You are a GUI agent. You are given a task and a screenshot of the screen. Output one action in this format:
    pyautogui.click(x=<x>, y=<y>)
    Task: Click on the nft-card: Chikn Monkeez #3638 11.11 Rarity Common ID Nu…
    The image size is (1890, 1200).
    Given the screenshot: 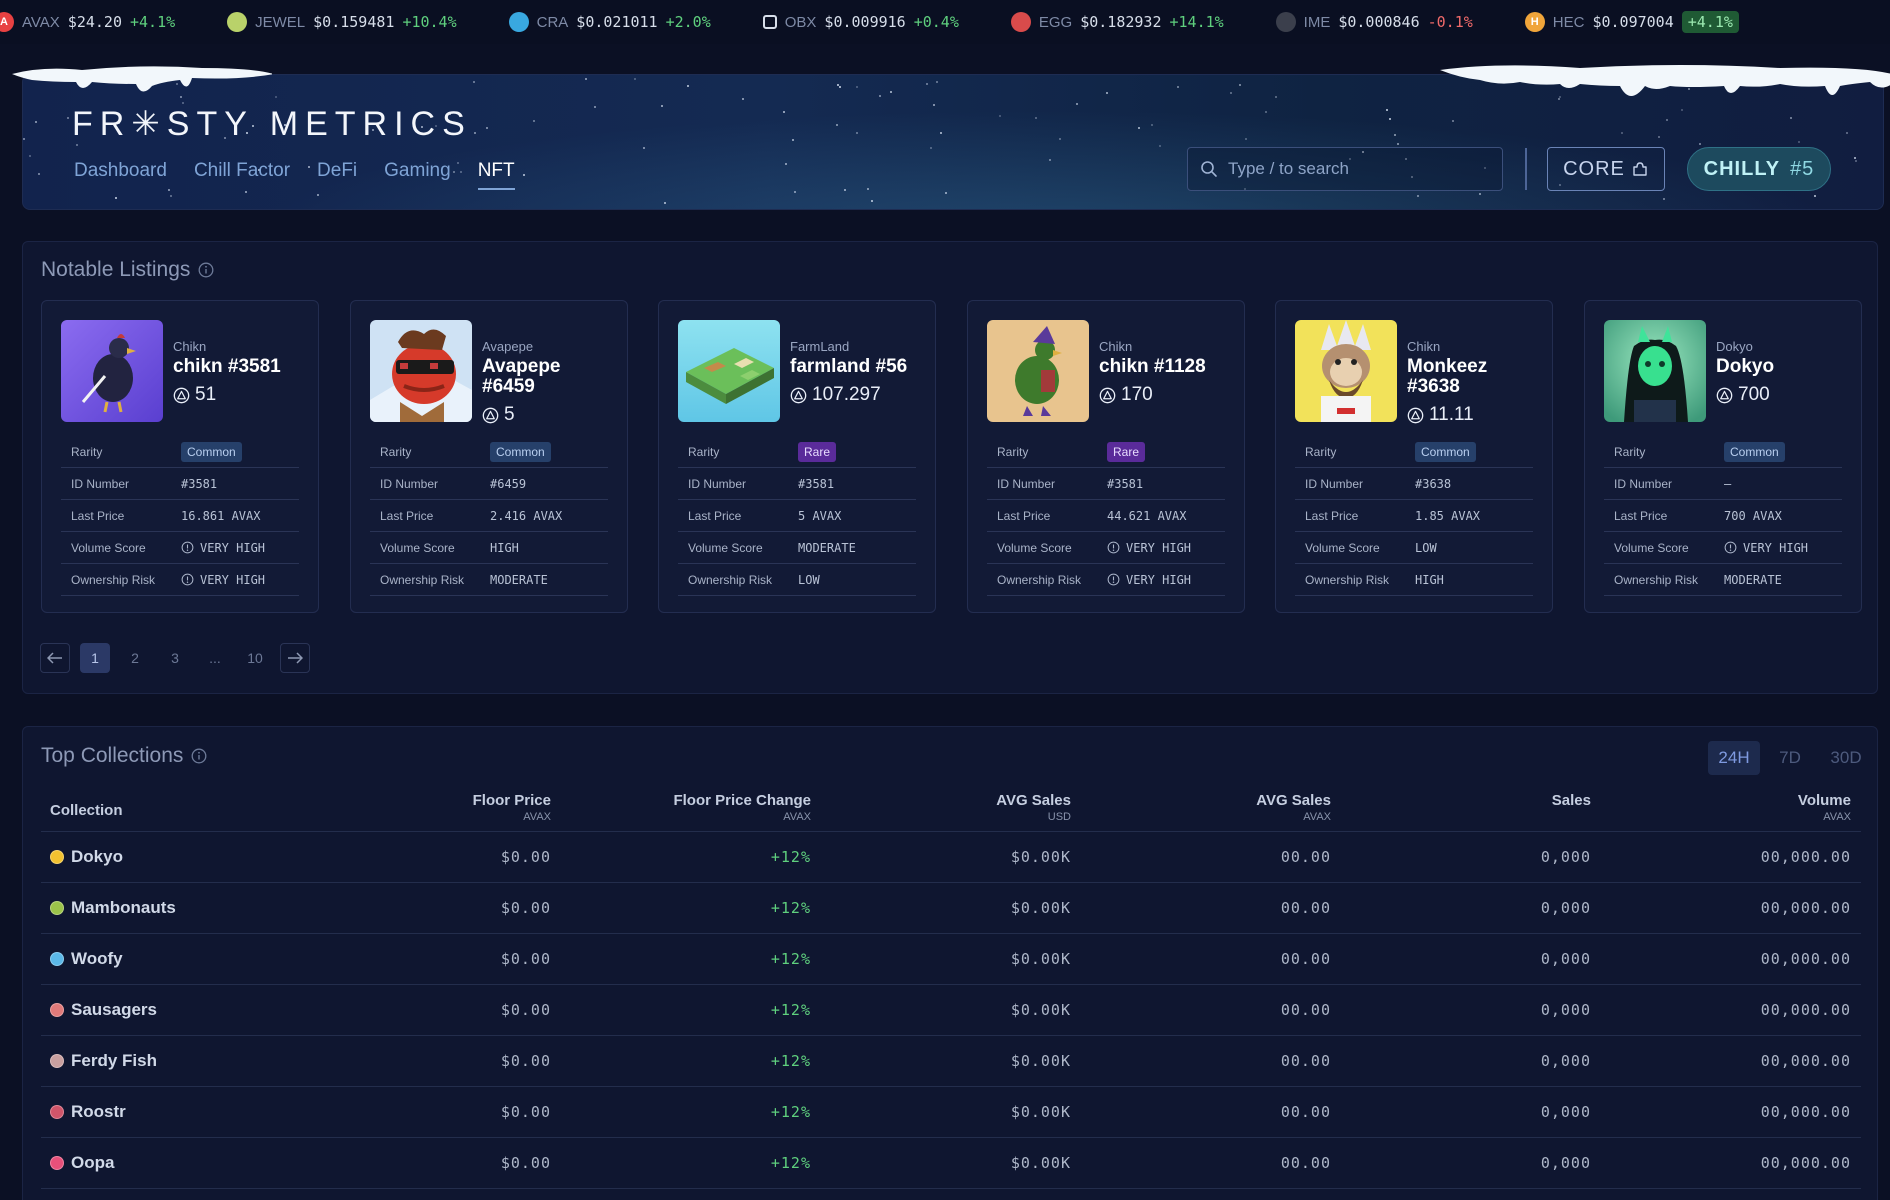 What is the action you would take?
    pyautogui.click(x=1414, y=456)
    